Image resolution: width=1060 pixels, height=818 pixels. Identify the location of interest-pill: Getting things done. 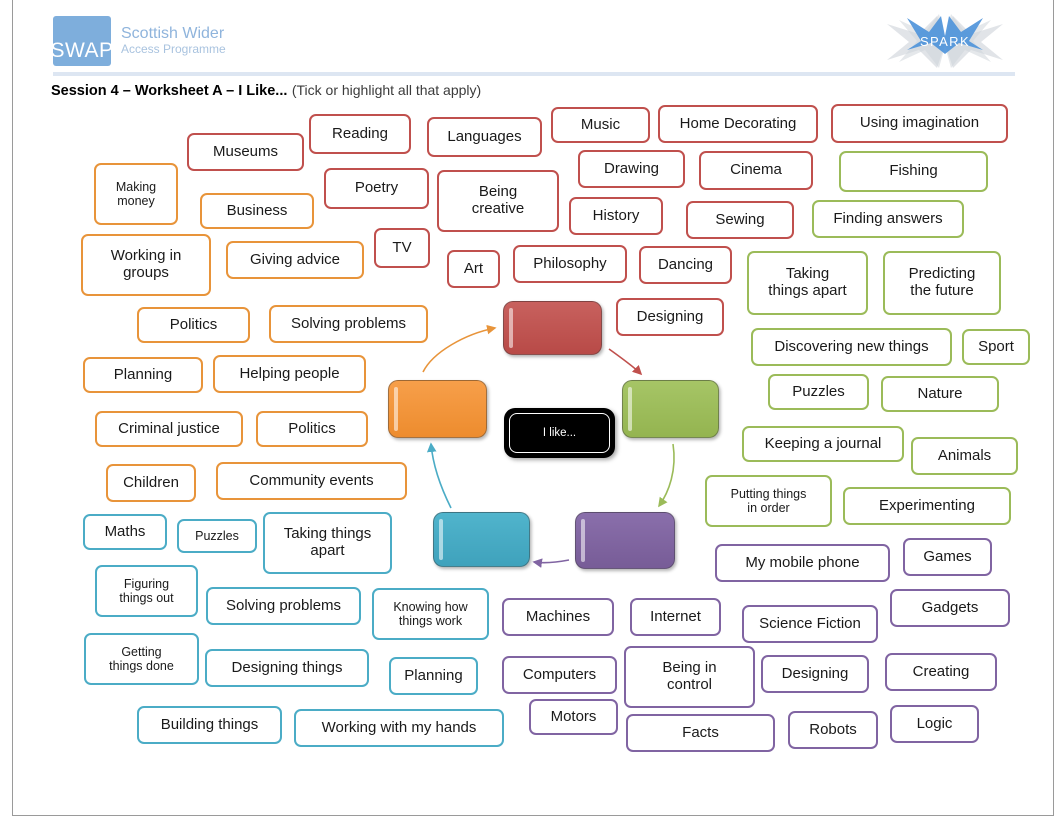
(141, 659).